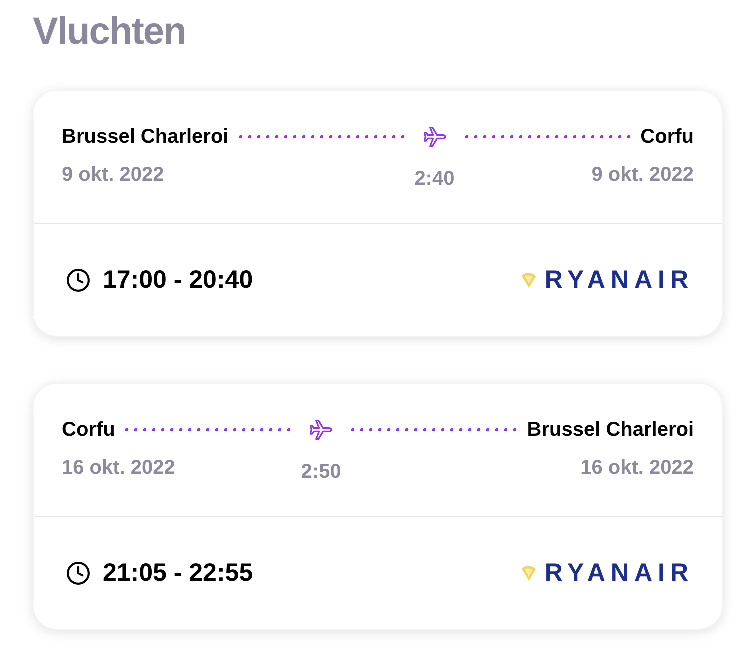 This screenshot has width=738, height=650. Describe the element at coordinates (637, 468) in the screenshot. I see `arrival-date: 16 okt. 2022` at that location.